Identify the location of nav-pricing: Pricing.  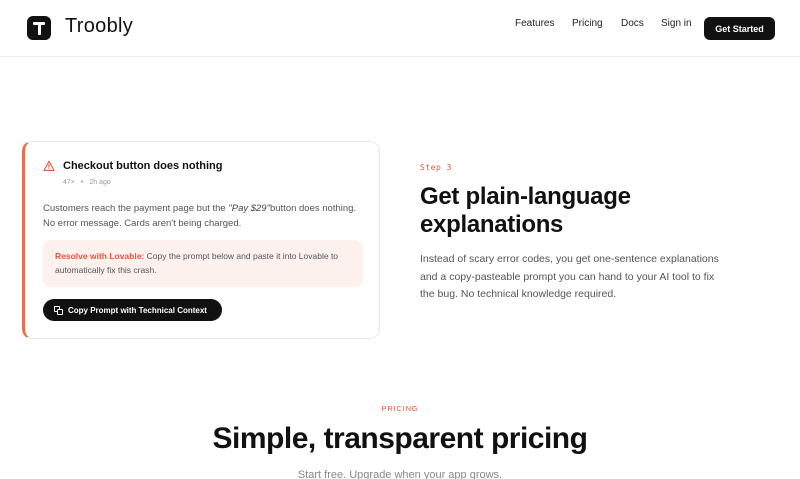
(587, 23).